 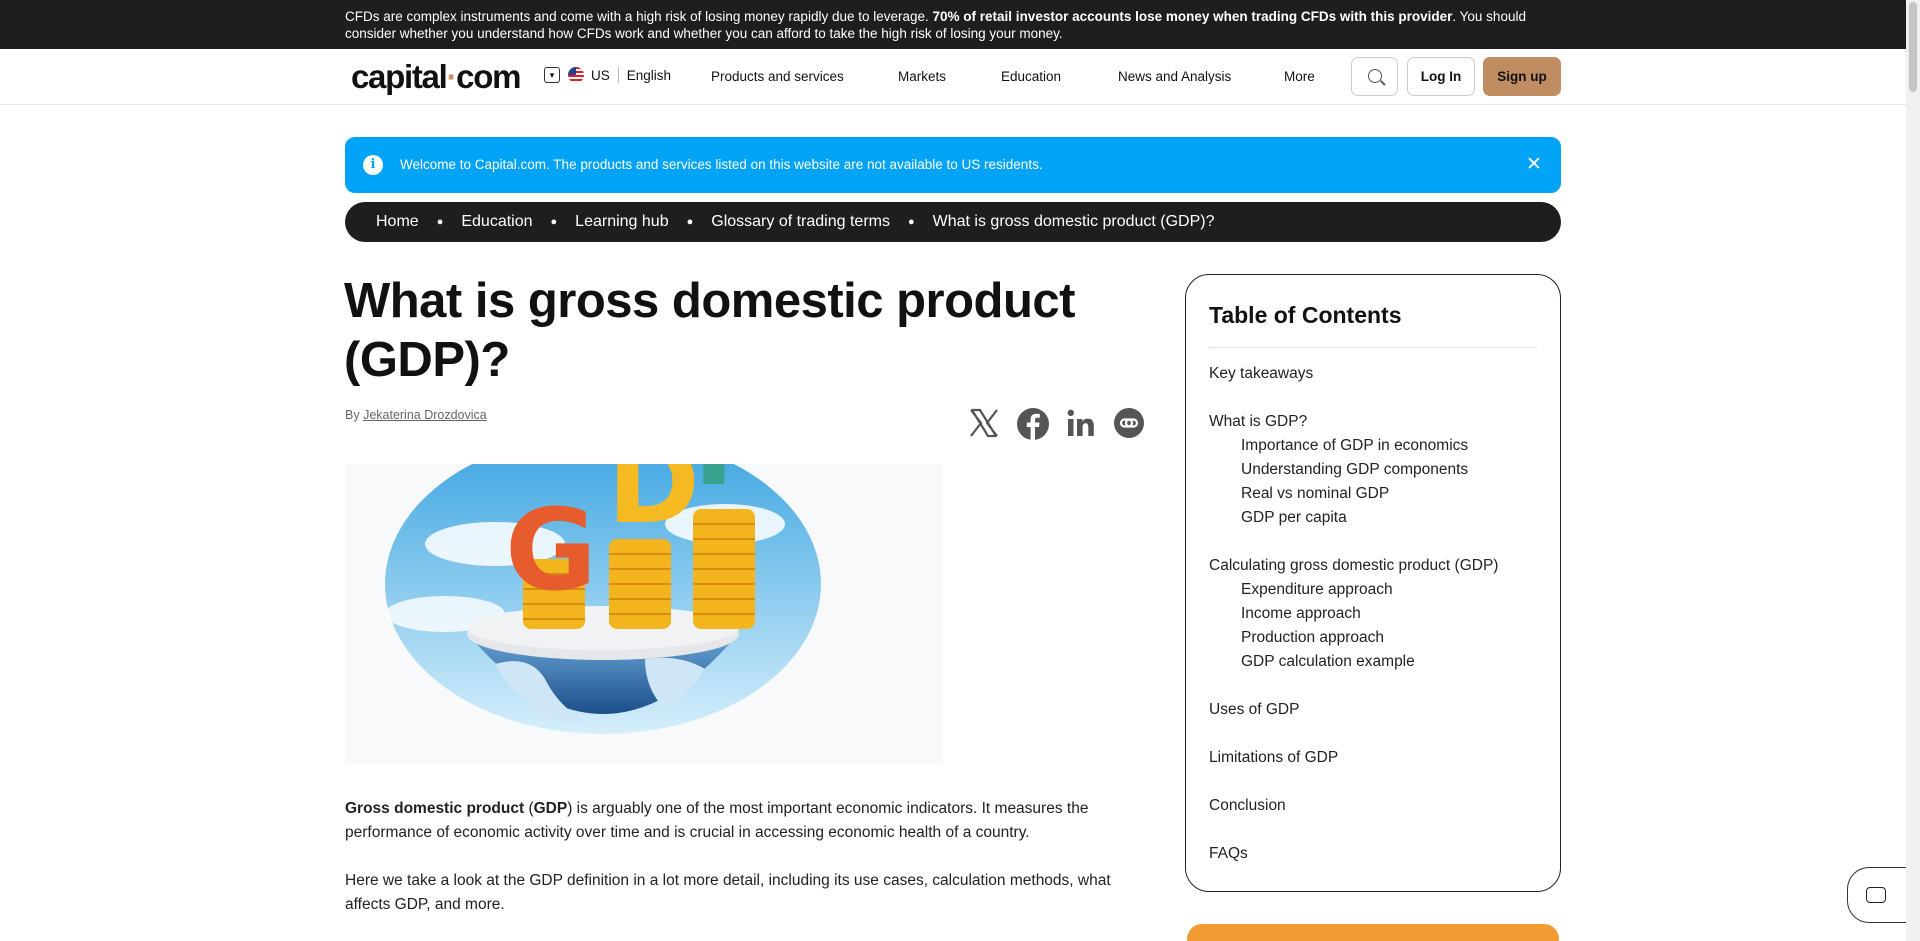 What do you see at coordinates (1073, 221) in the screenshot?
I see `breadcrumb-current: What is gross domestic product (GDP)?` at bounding box center [1073, 221].